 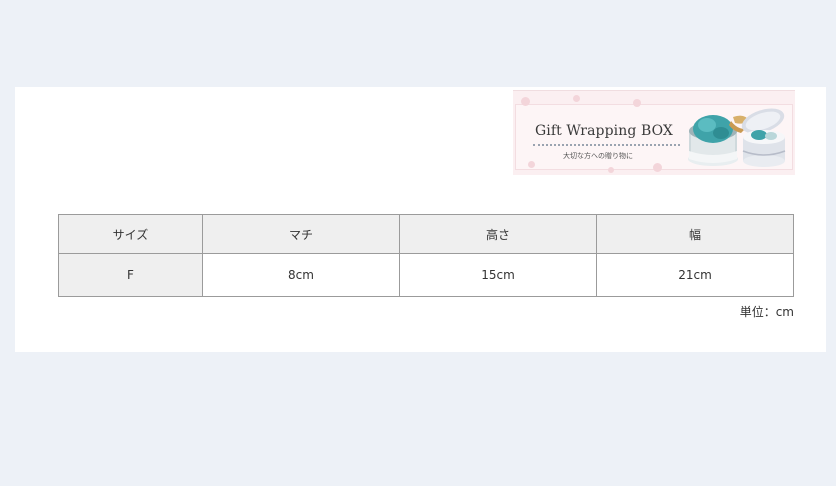 I want to click on table-header-row: サイズ マチ 高さ 幅, so click(x=426, y=234).